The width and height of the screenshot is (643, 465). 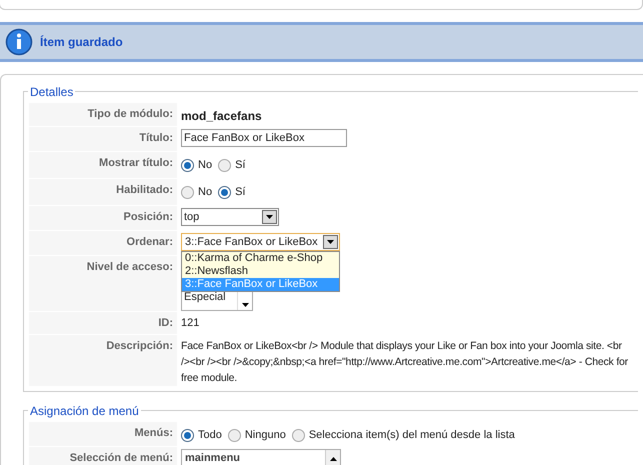 What do you see at coordinates (260, 242) in the screenshot?
I see `ordering-dropdown: 3::Face FanBox or LikeBox` at bounding box center [260, 242].